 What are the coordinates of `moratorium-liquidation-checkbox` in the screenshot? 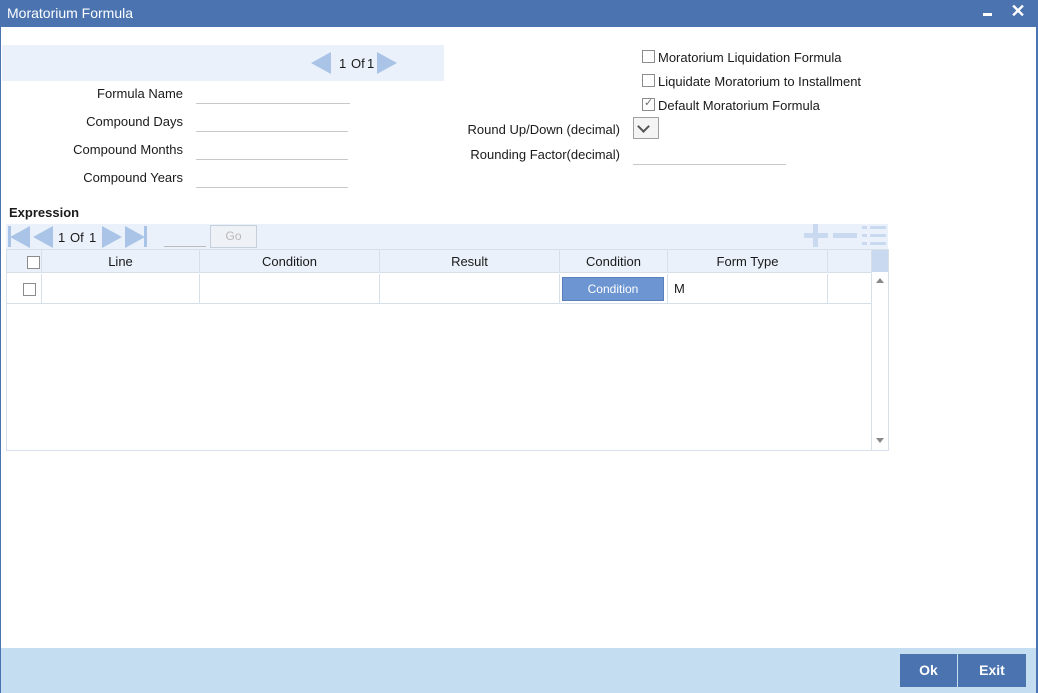 It's located at (648, 56).